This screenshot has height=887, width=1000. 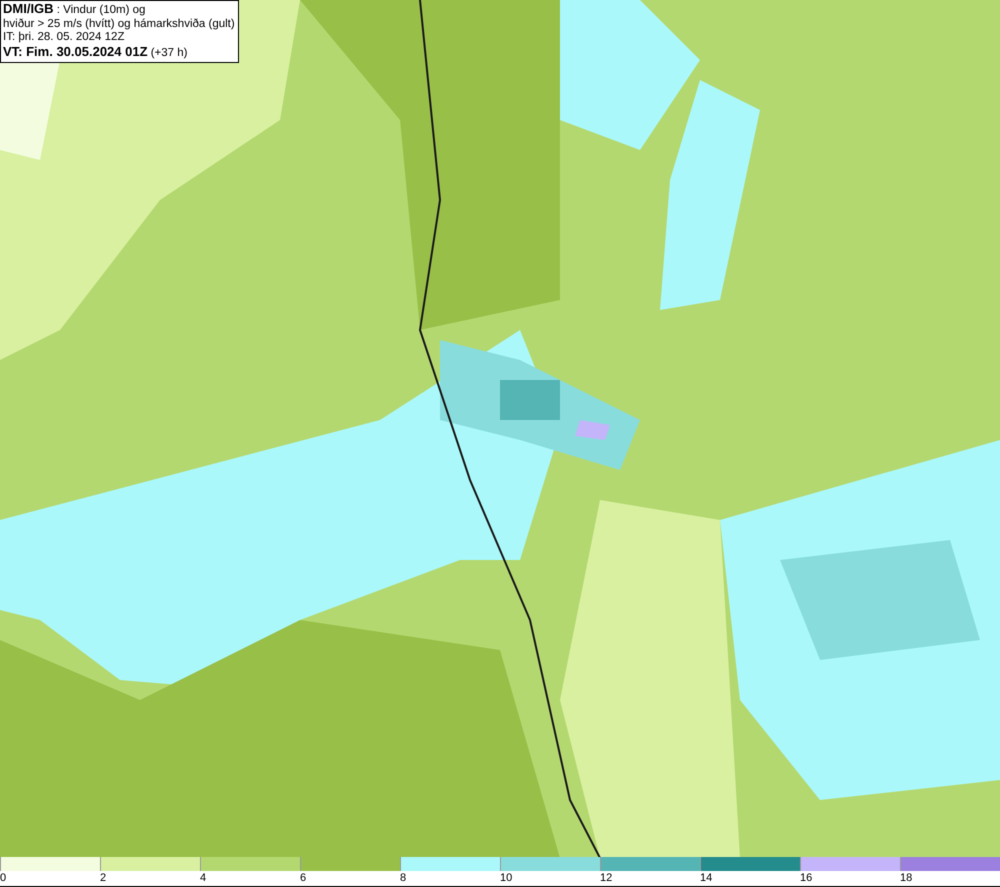 What do you see at coordinates (506, 878) in the screenshot?
I see `legend-label: 10` at bounding box center [506, 878].